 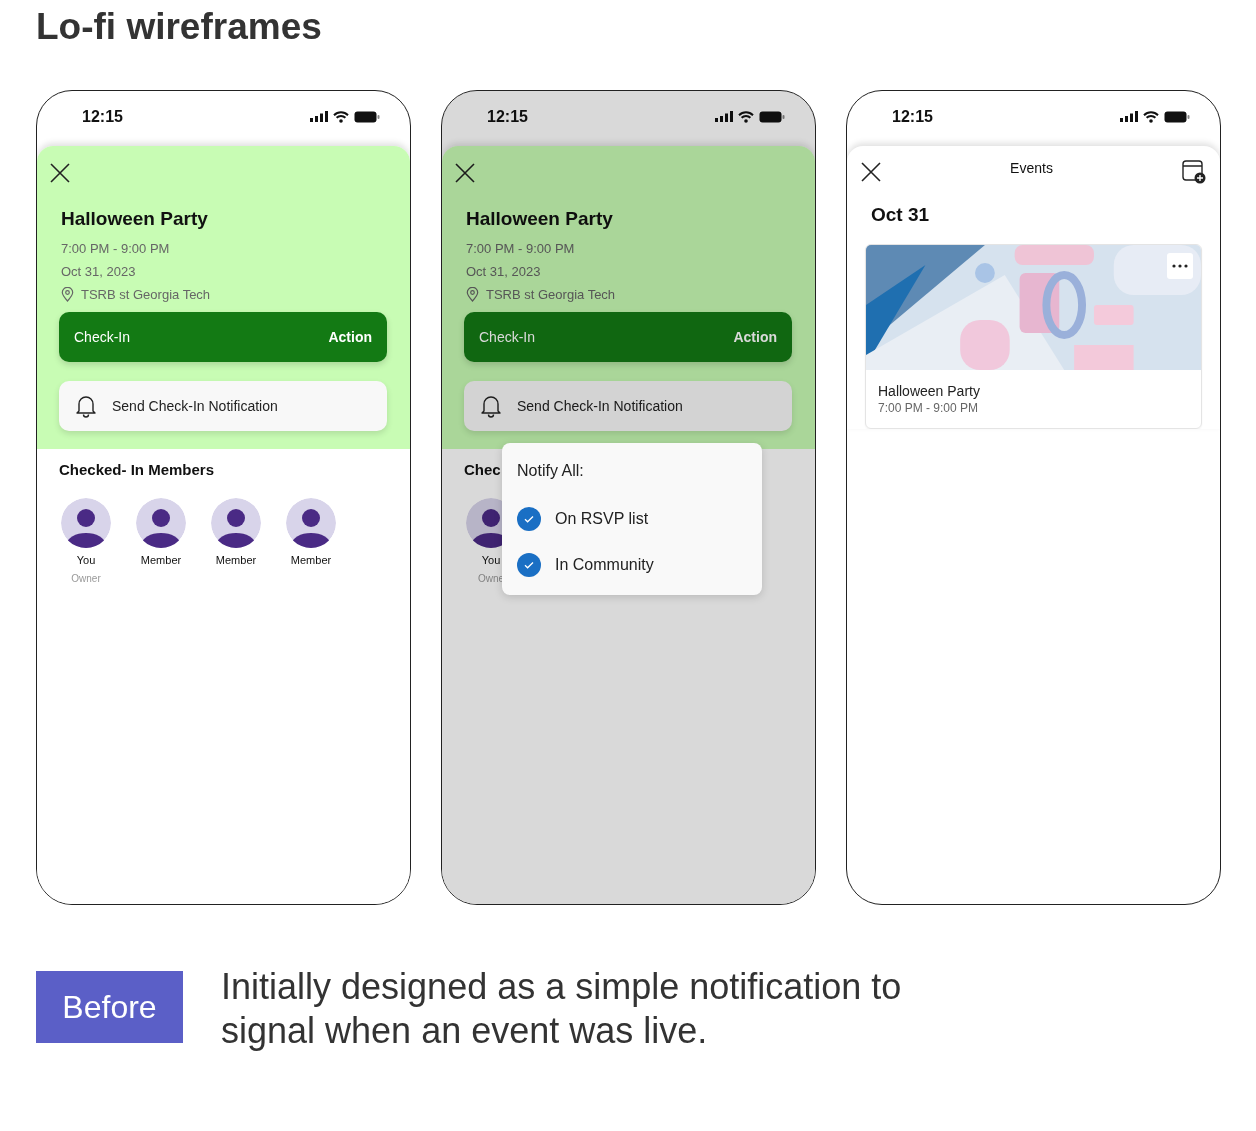 What do you see at coordinates (562, 1009) in the screenshot?
I see `caption: Initially designed as a simple notification to signal when an event was live.` at bounding box center [562, 1009].